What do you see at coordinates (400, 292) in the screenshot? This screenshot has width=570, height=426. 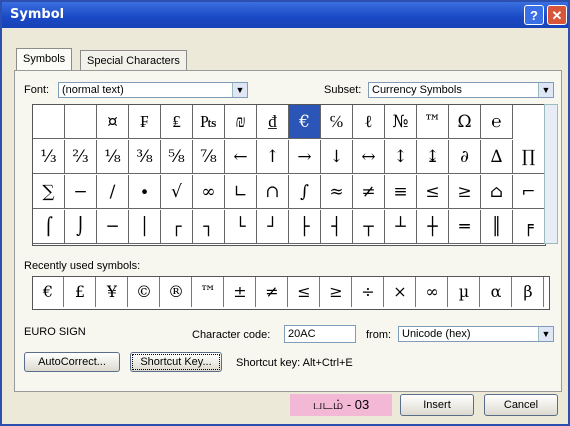 I see `recent-symbol-cell: ×` at bounding box center [400, 292].